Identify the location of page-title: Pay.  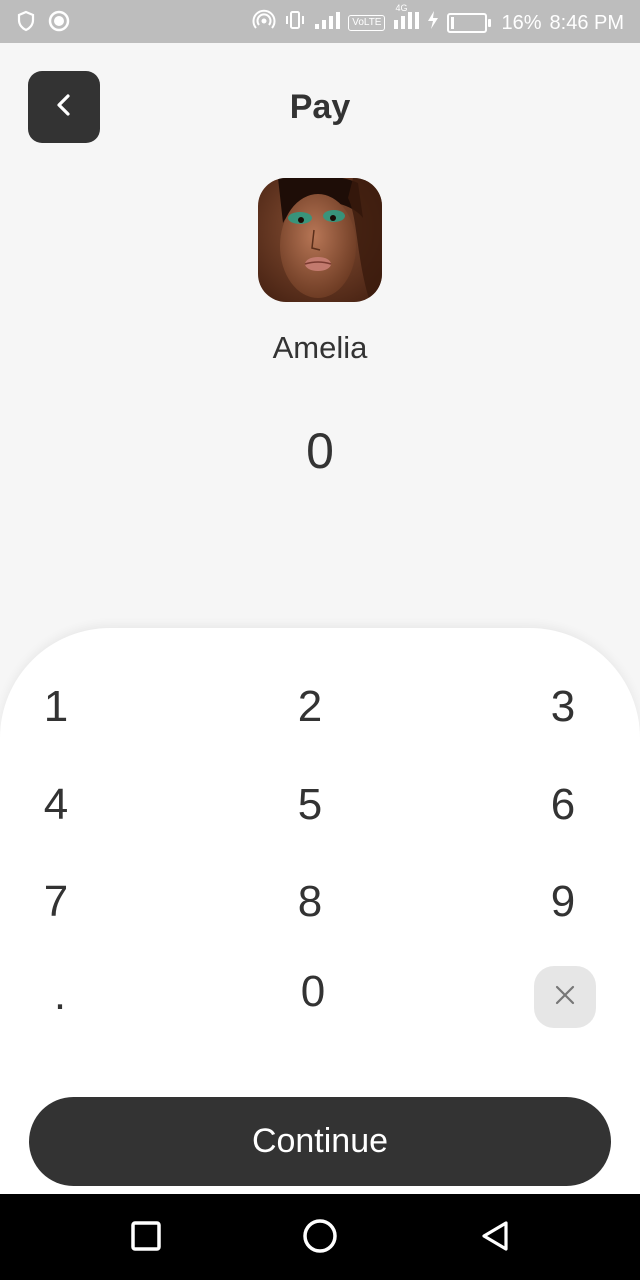
(320, 107).